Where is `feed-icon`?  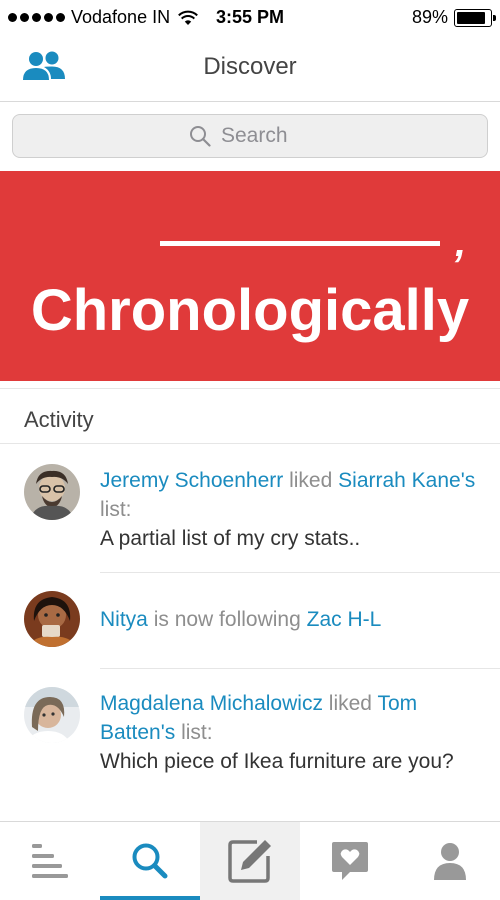 feed-icon is located at coordinates (50, 861).